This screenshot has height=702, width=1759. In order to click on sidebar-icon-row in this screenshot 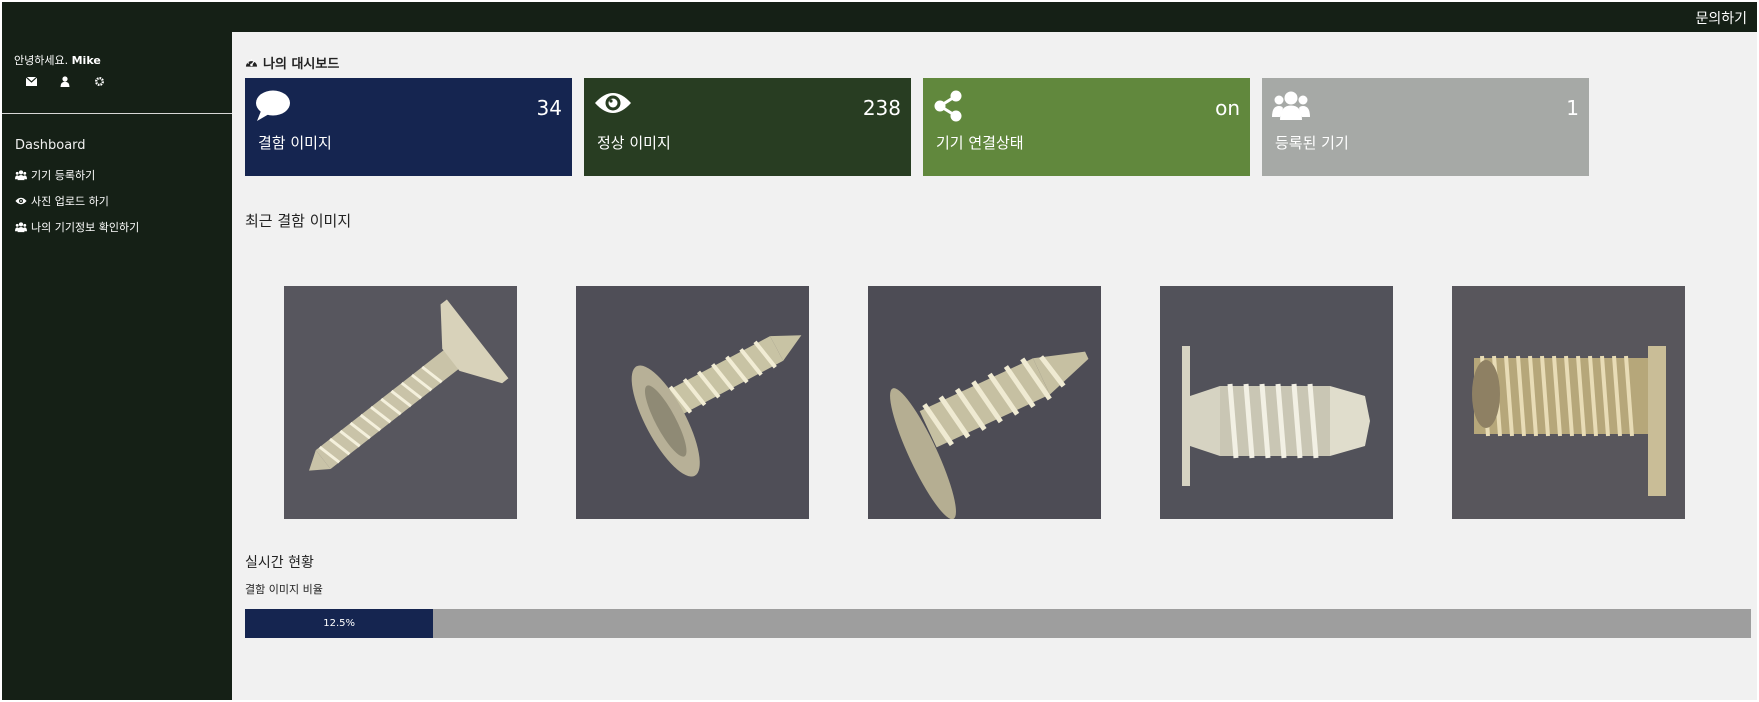, I will do `click(65, 81)`.